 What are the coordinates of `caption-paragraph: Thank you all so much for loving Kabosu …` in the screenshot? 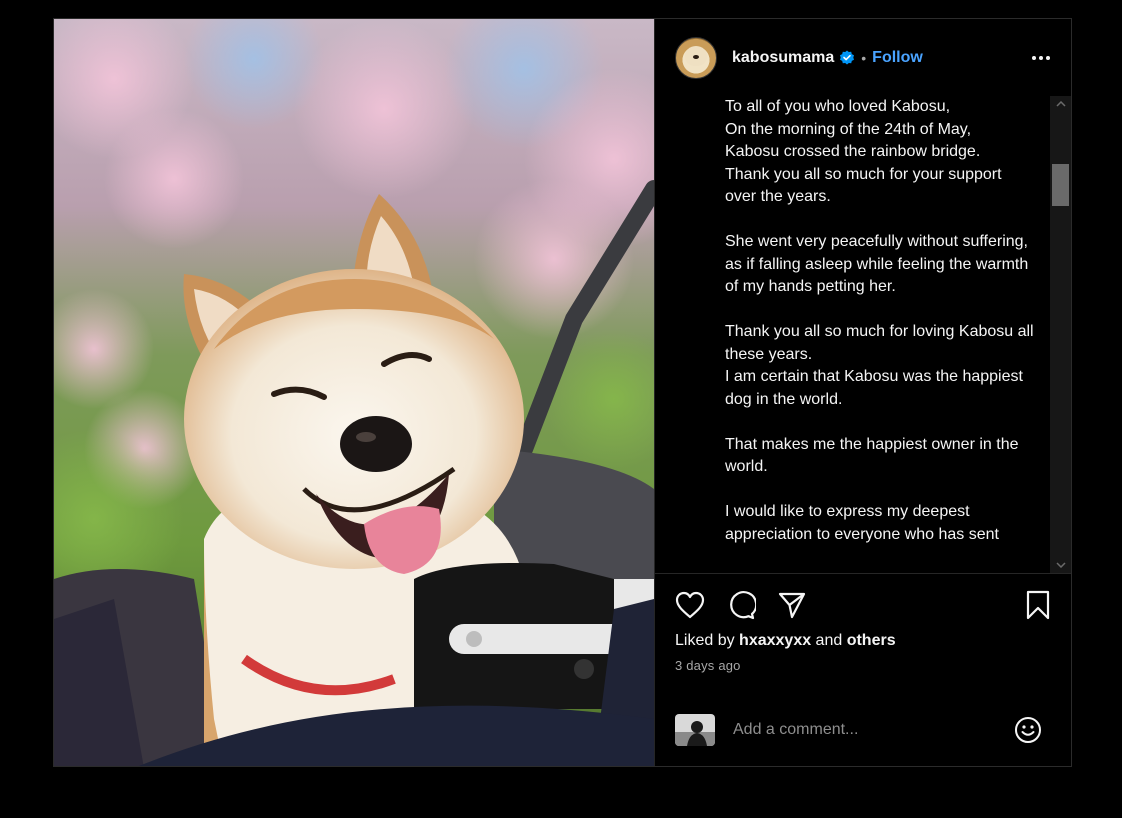 It's located at (879, 365).